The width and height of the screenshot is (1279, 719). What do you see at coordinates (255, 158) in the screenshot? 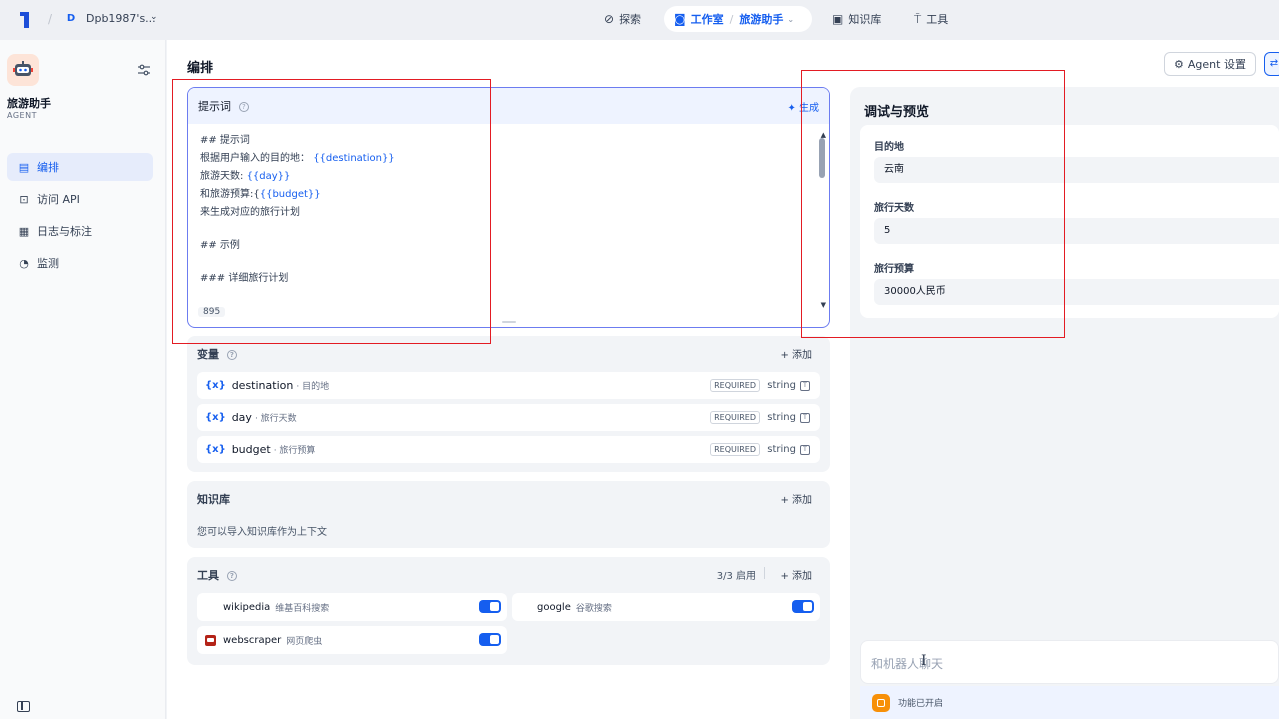
I see `prompt-text: 根据用户输入的目的地：` at bounding box center [255, 158].